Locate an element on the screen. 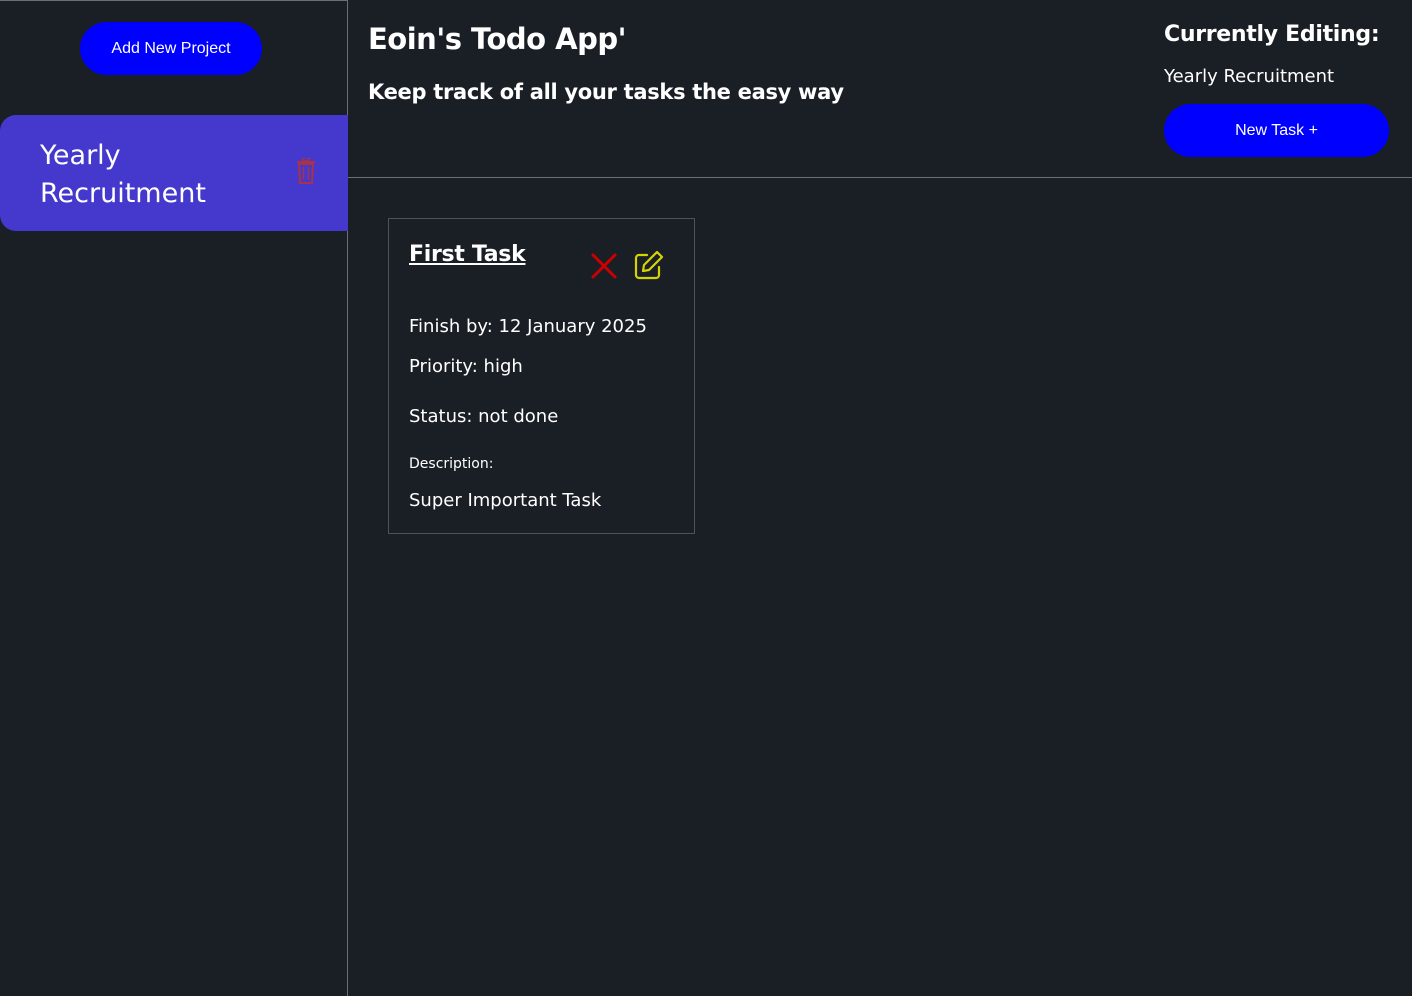 The image size is (1412, 996). close-icon is located at coordinates (604, 266).